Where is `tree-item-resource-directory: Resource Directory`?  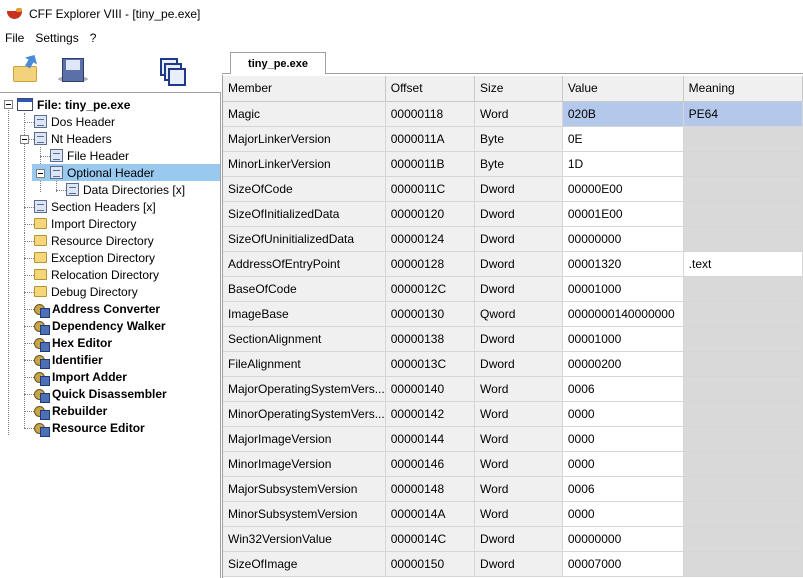 tree-item-resource-directory: Resource Directory is located at coordinates (94, 240).